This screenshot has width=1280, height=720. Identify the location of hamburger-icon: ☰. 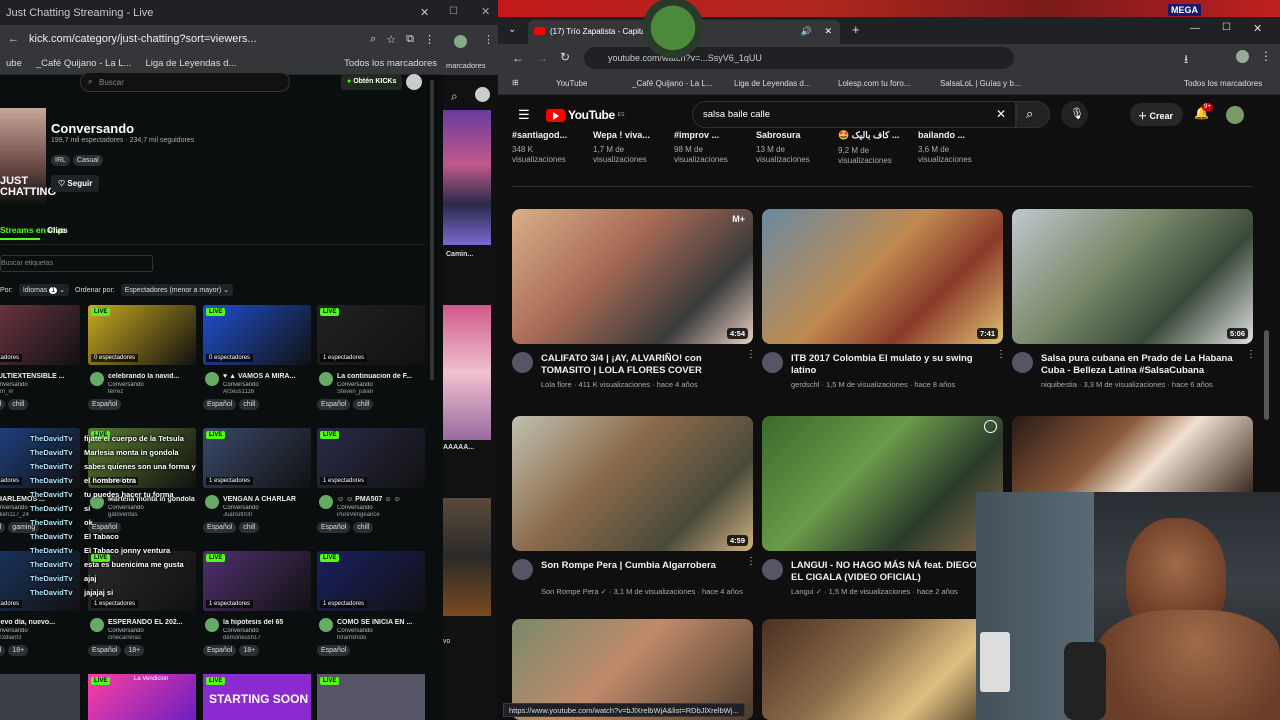
(524, 115).